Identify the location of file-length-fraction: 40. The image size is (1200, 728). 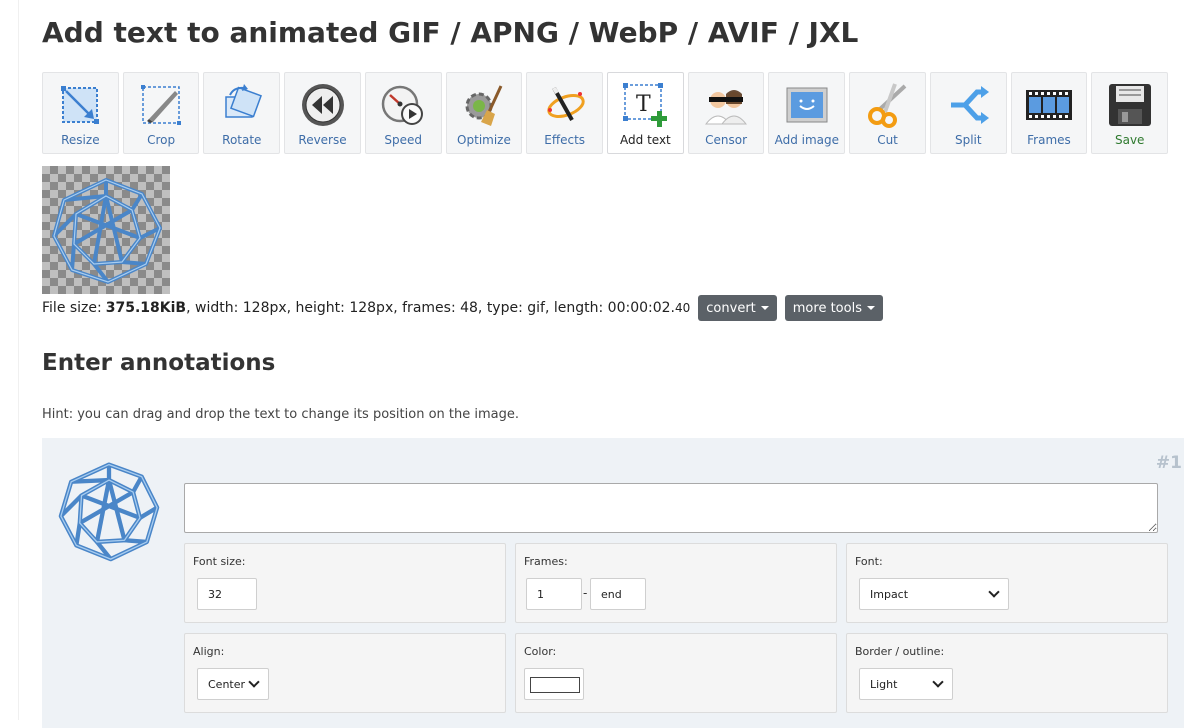
(683, 308).